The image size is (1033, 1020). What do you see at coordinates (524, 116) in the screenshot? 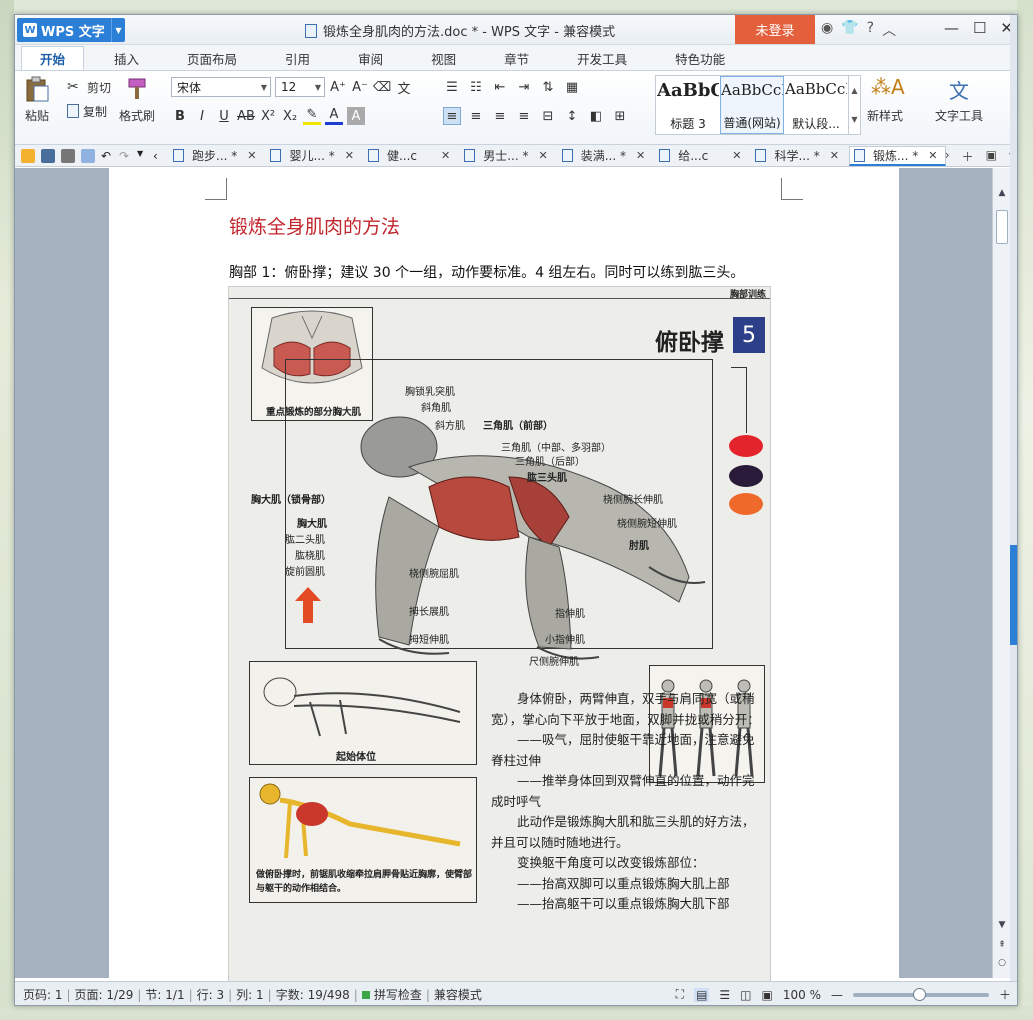
I see `justify-icon: ≡` at bounding box center [524, 116].